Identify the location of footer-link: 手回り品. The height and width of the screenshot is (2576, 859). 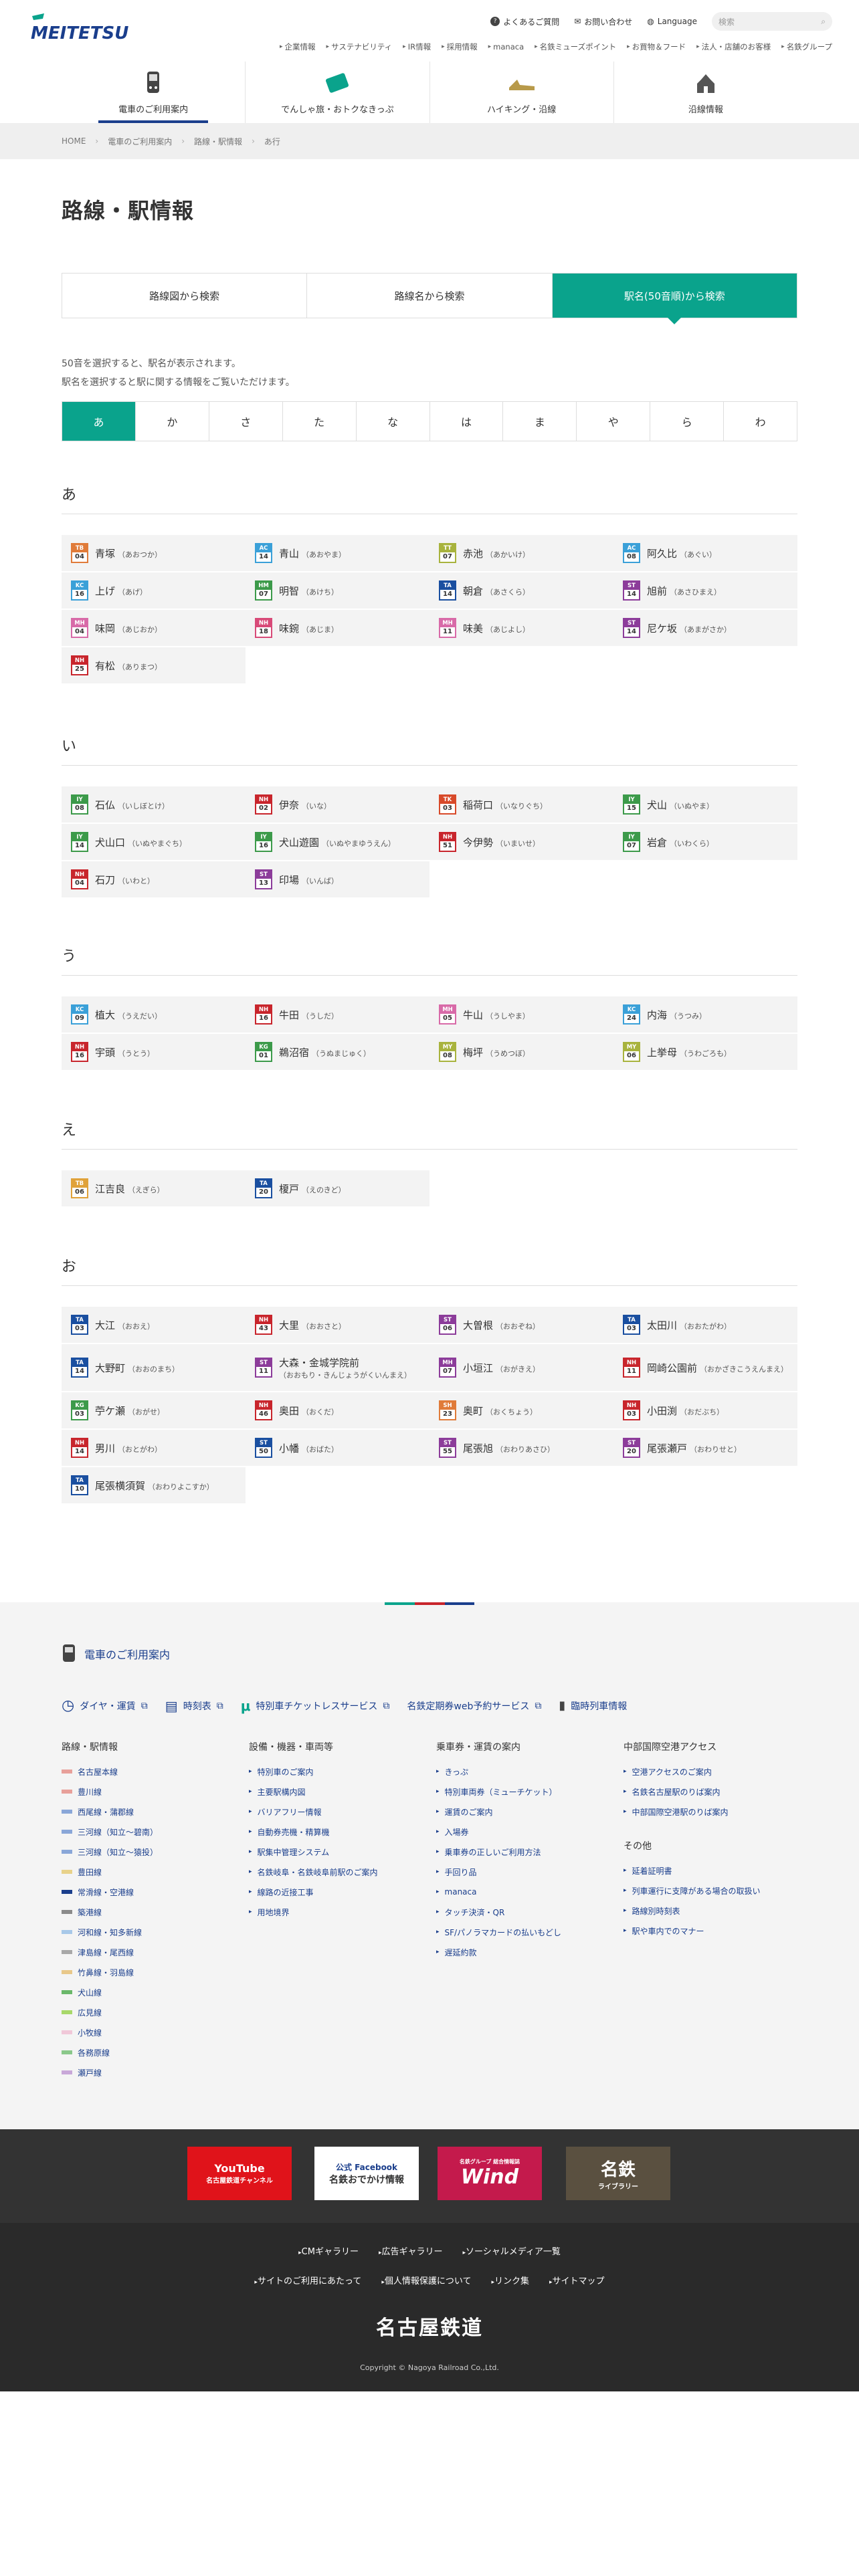
(498, 1872).